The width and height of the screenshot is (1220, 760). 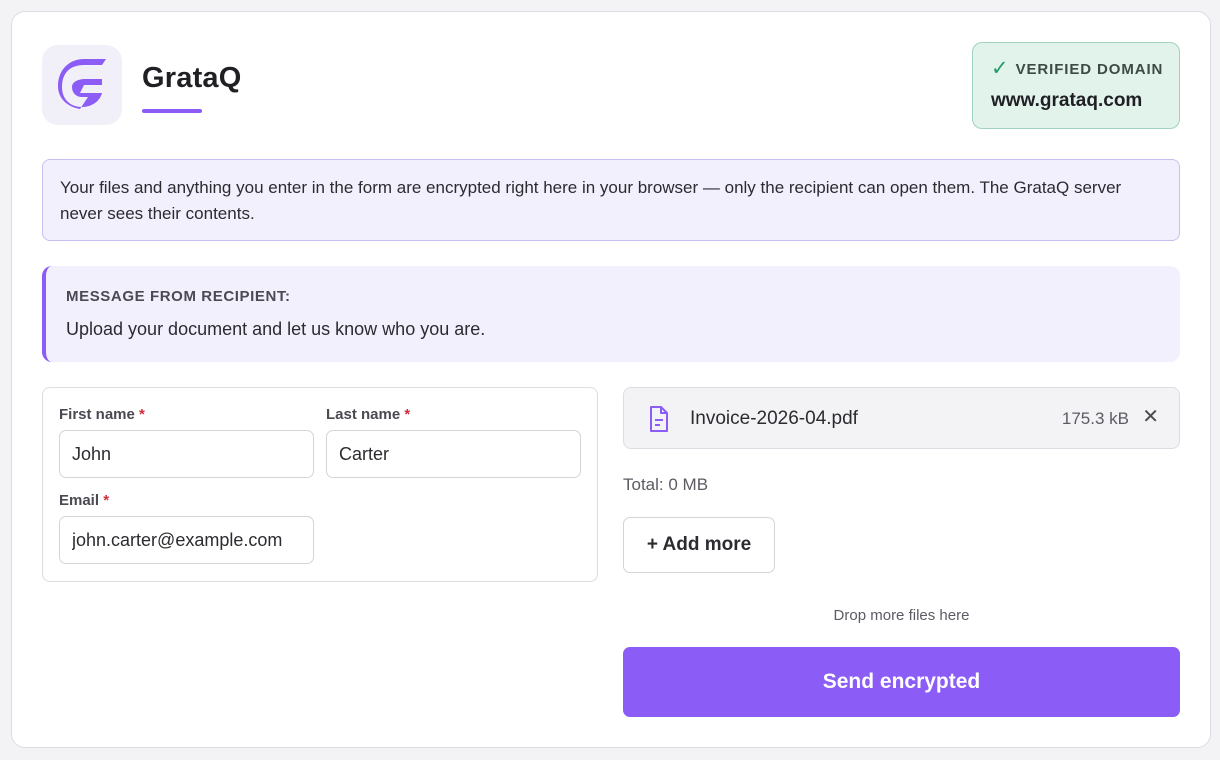 I want to click on total-size: Total: 0 MB, so click(x=666, y=484).